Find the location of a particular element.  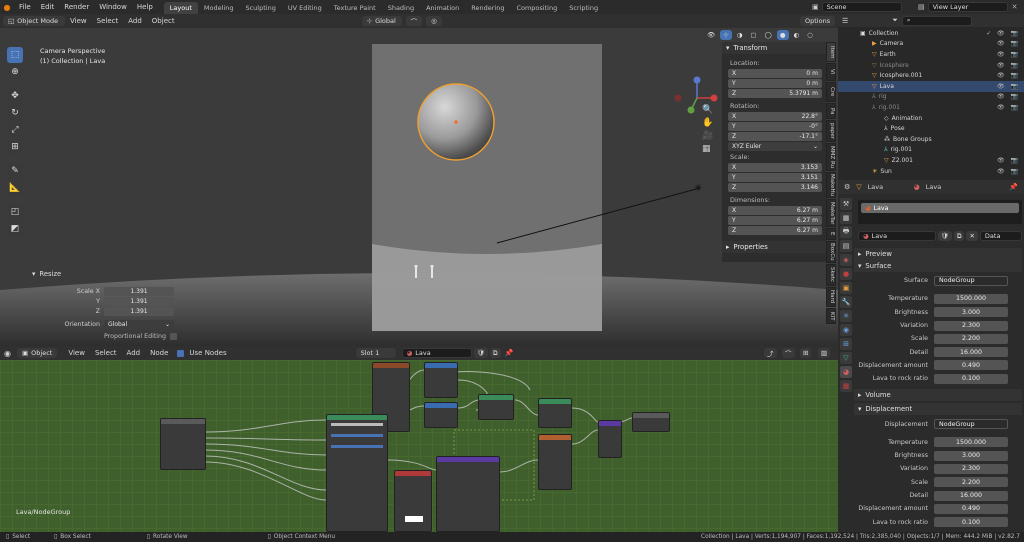

surface-param-value: 1500.000 is located at coordinates (971, 298).